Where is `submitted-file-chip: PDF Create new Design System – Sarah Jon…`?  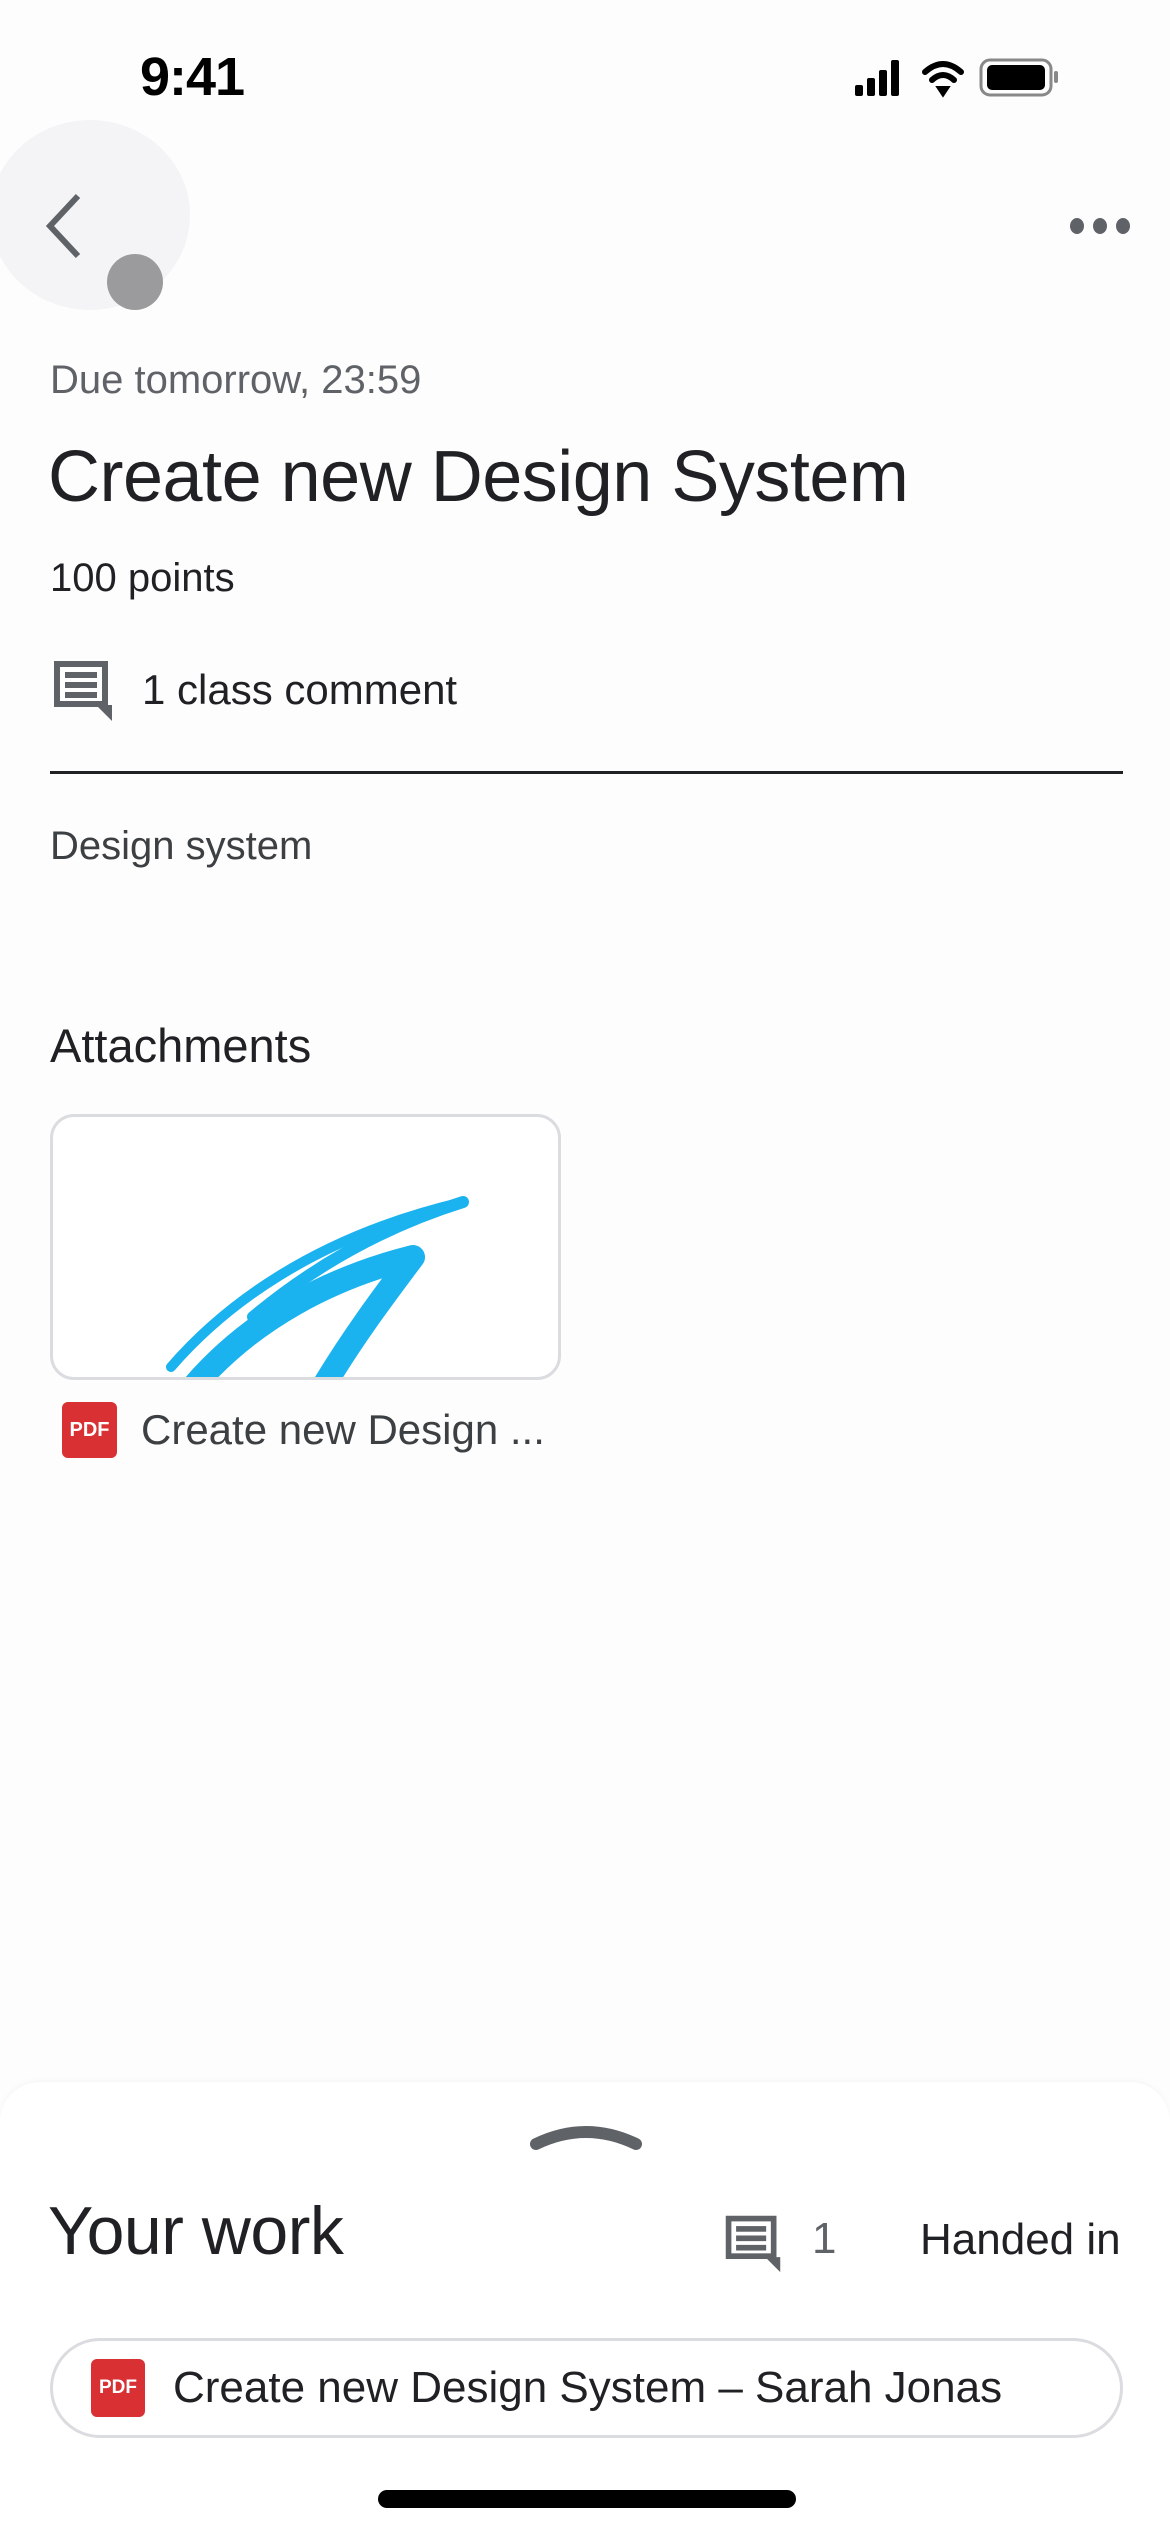 submitted-file-chip: PDF Create new Design System – Sarah Jon… is located at coordinates (586, 2388).